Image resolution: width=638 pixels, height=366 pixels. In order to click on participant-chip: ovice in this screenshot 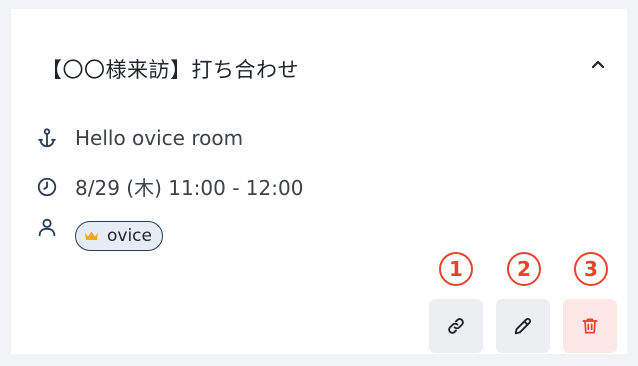, I will do `click(119, 236)`.